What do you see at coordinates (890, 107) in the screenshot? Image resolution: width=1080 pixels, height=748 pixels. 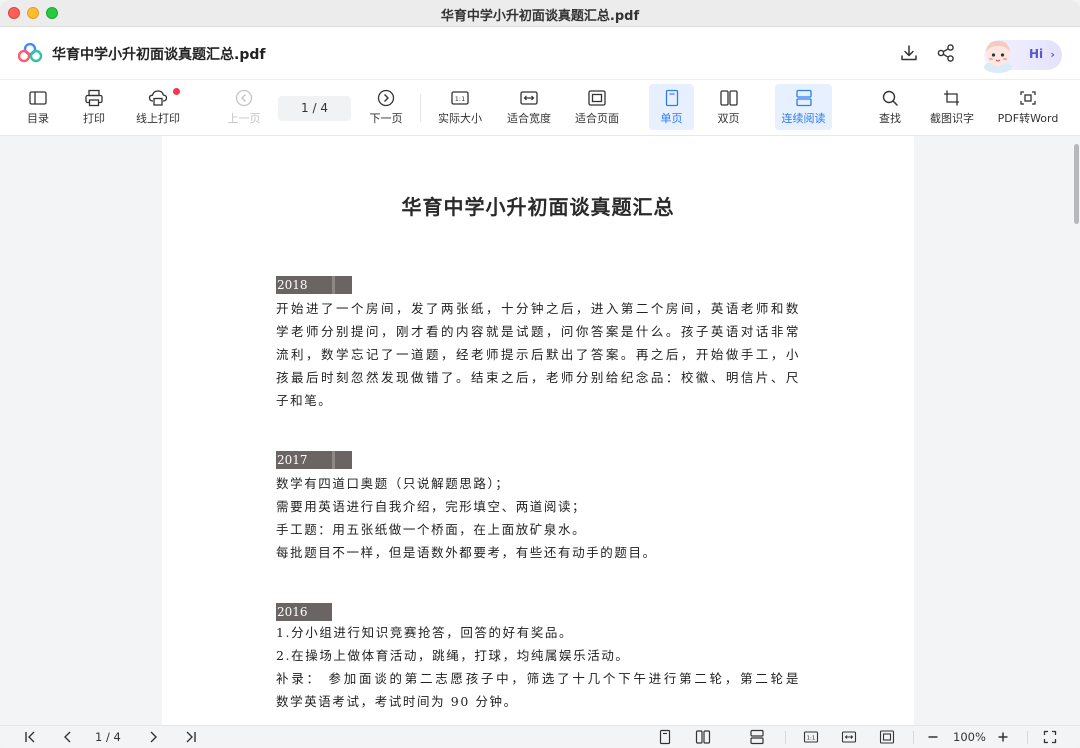 I see `search-button: 查找` at bounding box center [890, 107].